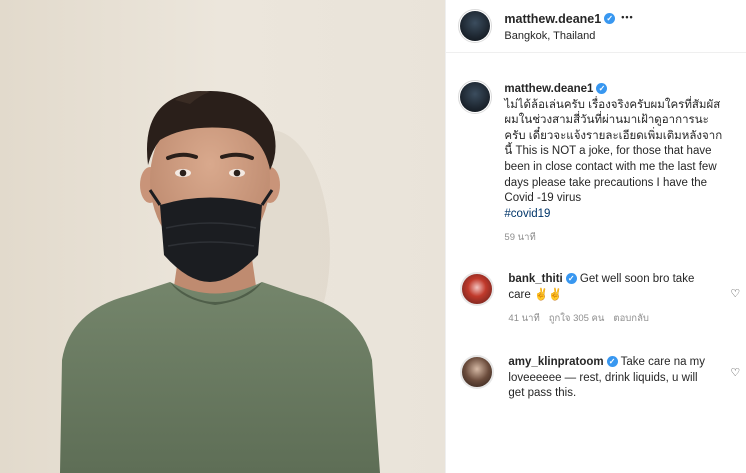  Describe the element at coordinates (577, 319) in the screenshot. I see `comment-likes: ถูกใจ 305 คน` at that location.